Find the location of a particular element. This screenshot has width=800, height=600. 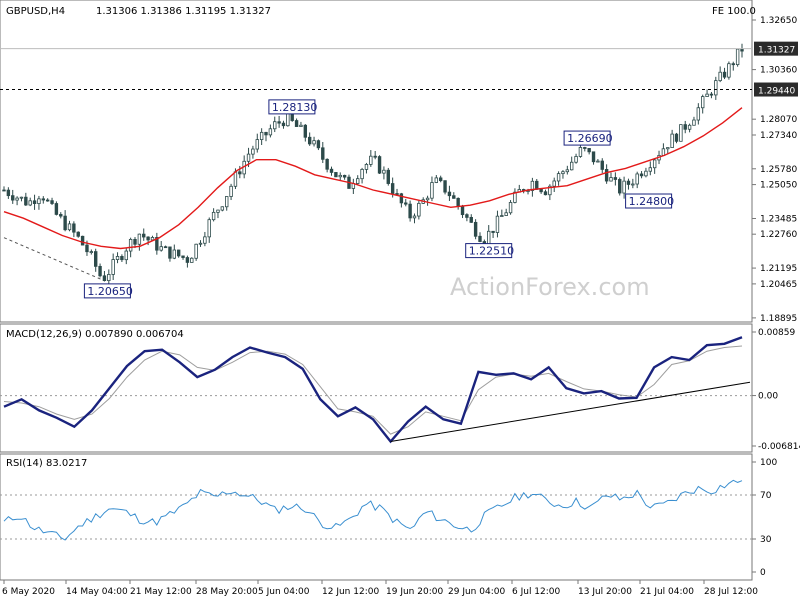

macd-title: MACD(12,26,9) 0.007890 0.006704 is located at coordinates (95, 334).